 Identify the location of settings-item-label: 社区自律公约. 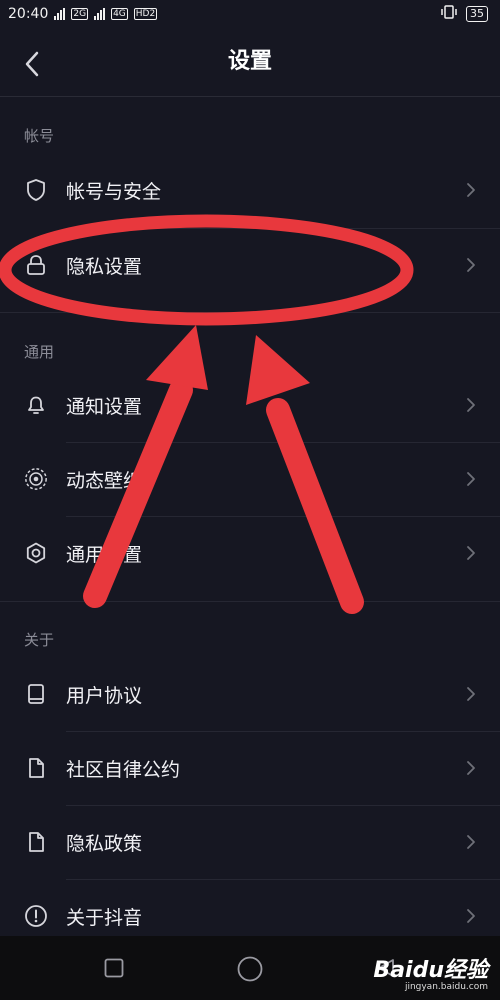
(123, 769).